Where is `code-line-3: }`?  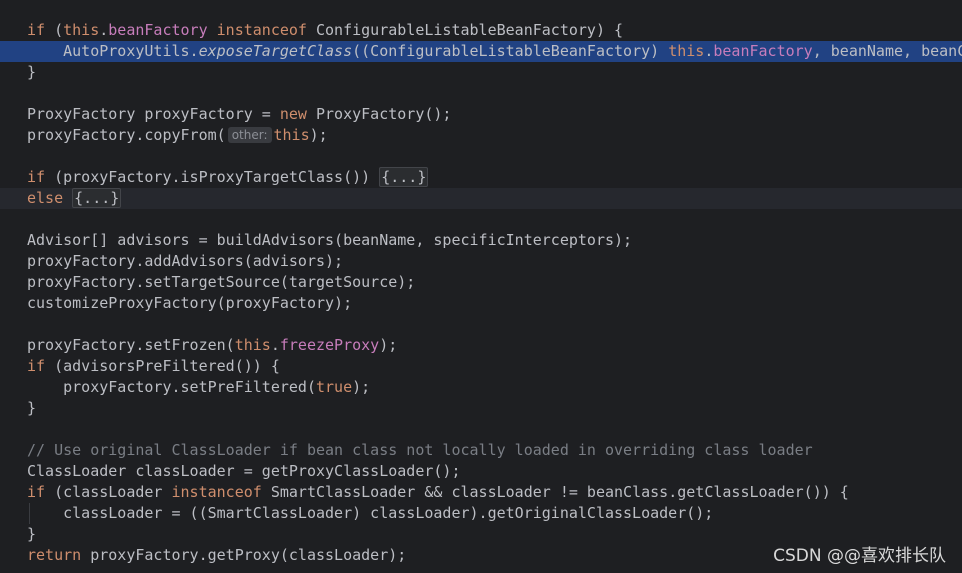 code-line-3: } is located at coordinates (481, 72).